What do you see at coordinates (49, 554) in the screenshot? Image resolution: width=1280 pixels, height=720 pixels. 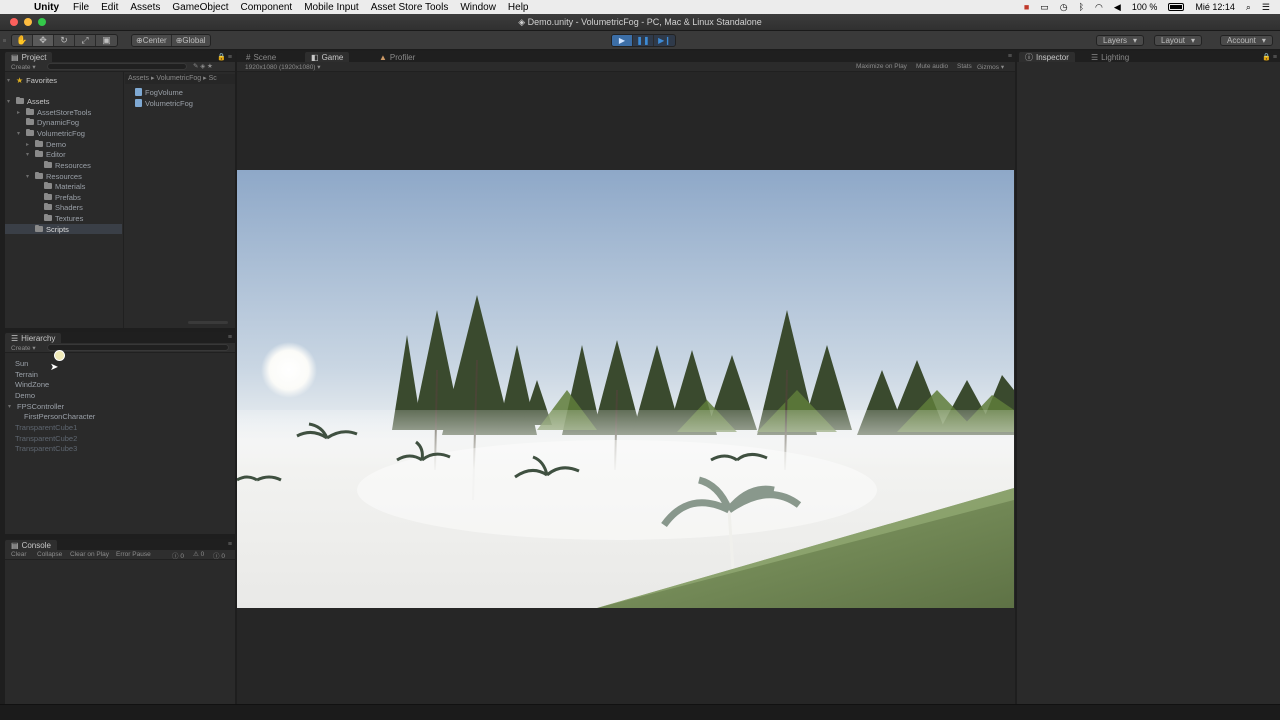 I see `console-collapse-button: Collapse` at bounding box center [49, 554].